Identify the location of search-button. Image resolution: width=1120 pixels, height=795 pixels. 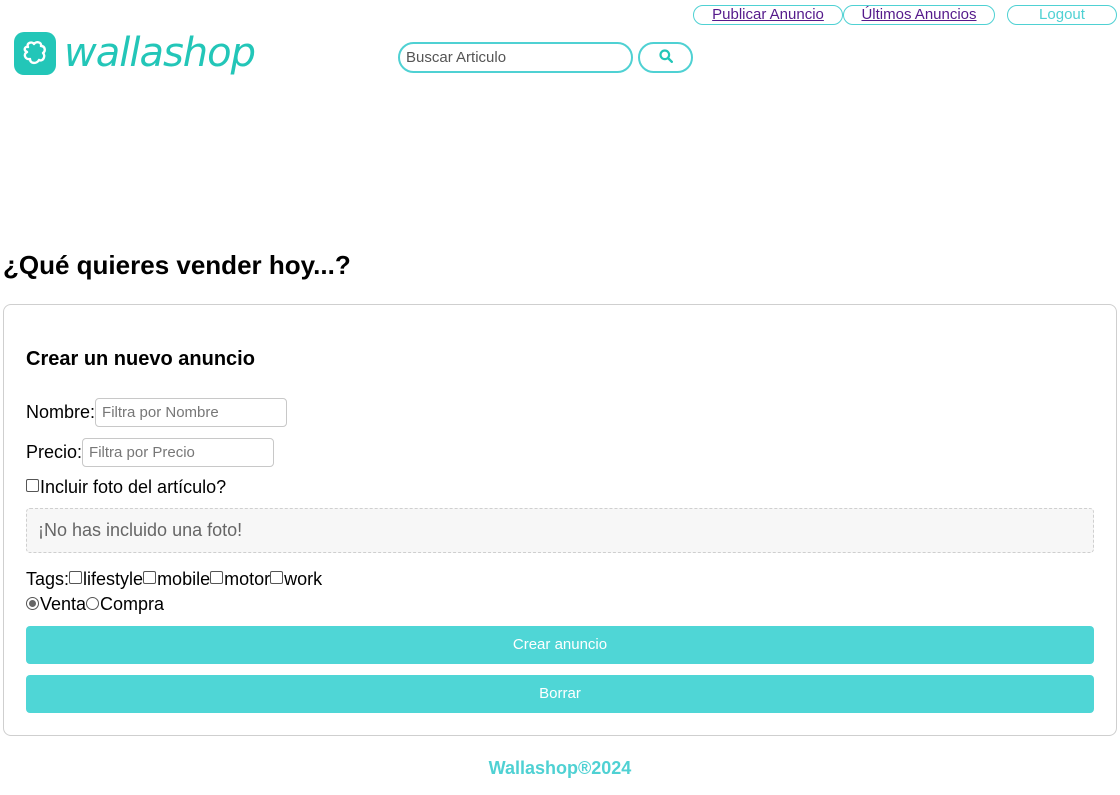
(665, 57).